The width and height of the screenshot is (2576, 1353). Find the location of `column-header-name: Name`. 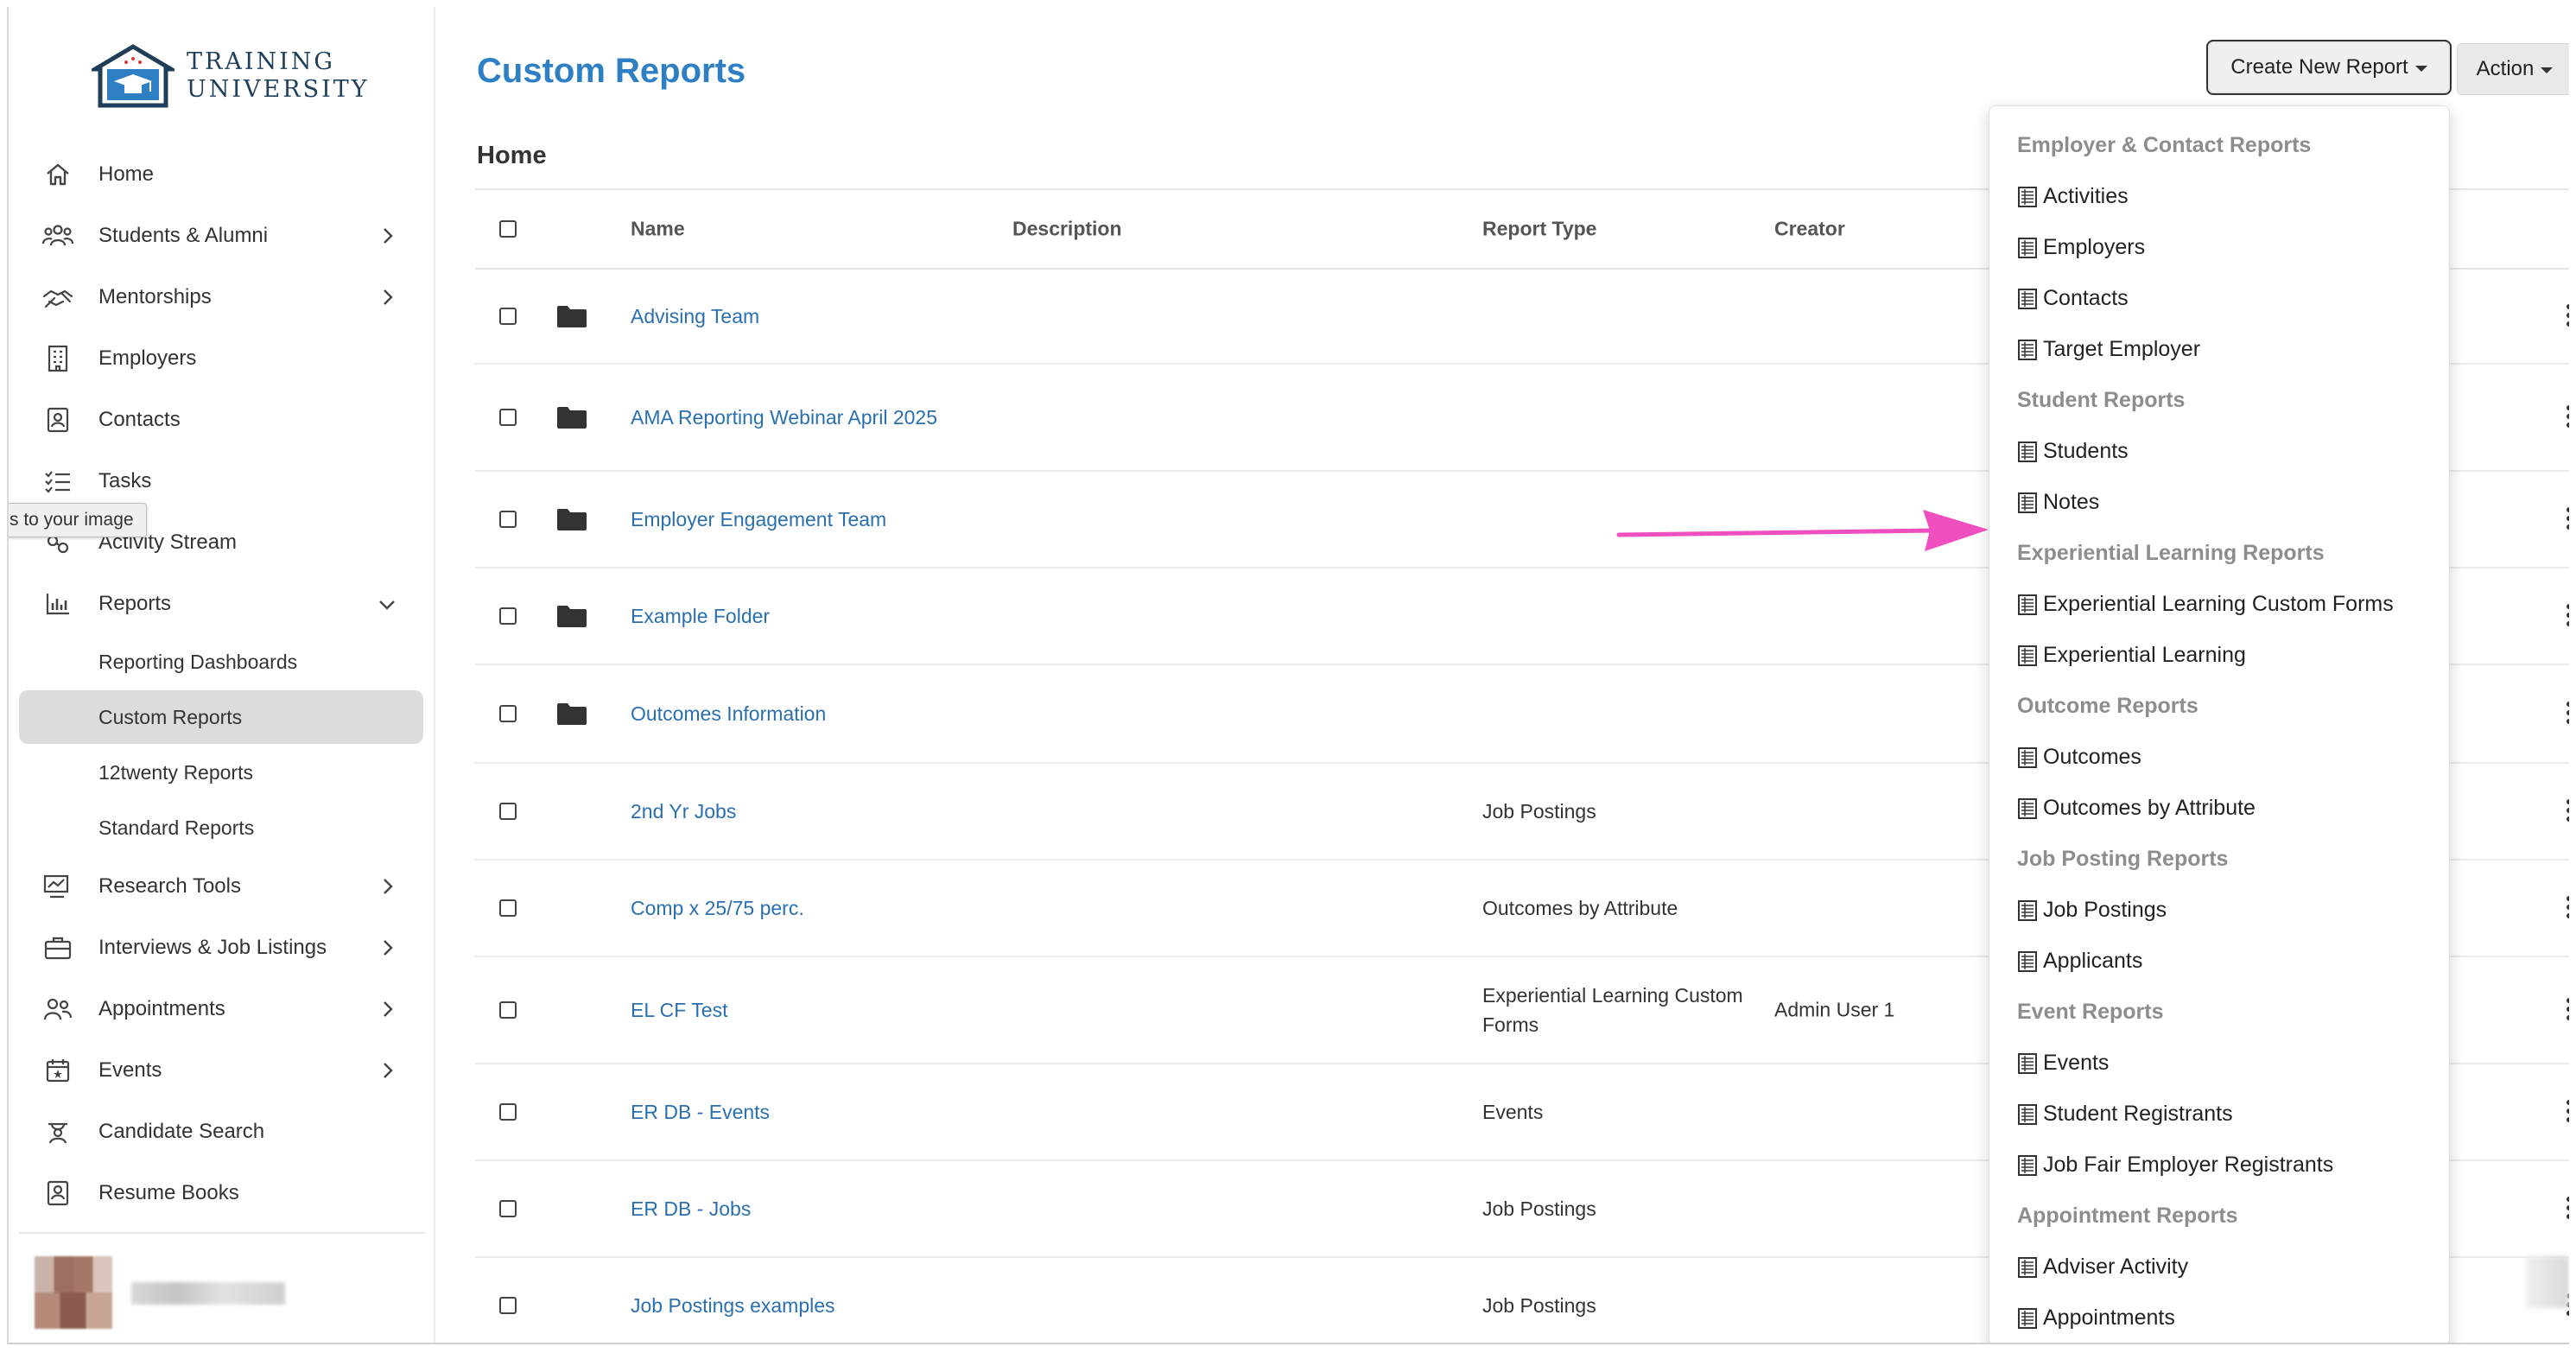

column-header-name: Name is located at coordinates (658, 229).